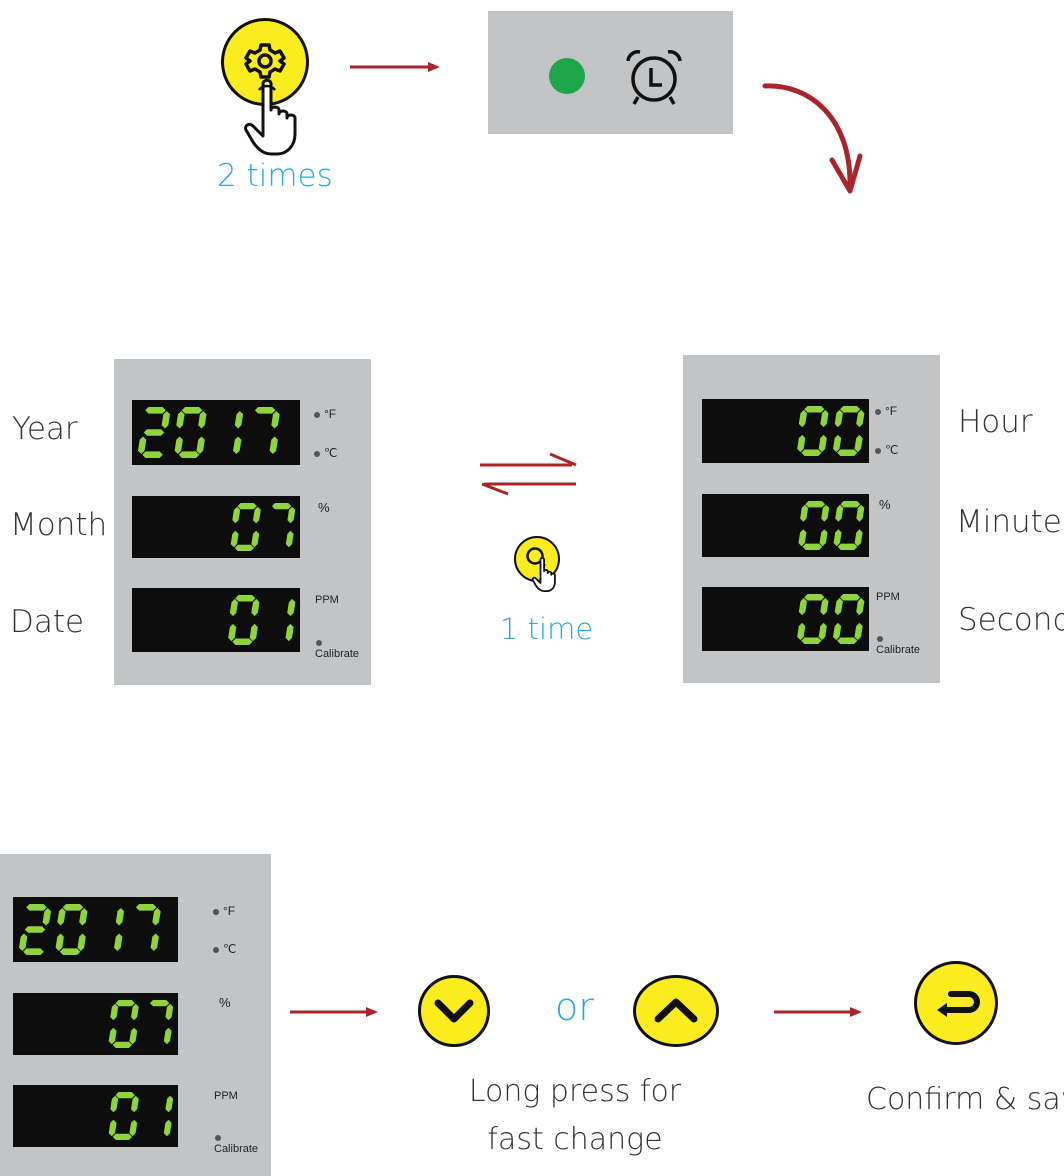 This screenshot has width=1064, height=1176. I want to click on lcd-second, so click(785, 619).